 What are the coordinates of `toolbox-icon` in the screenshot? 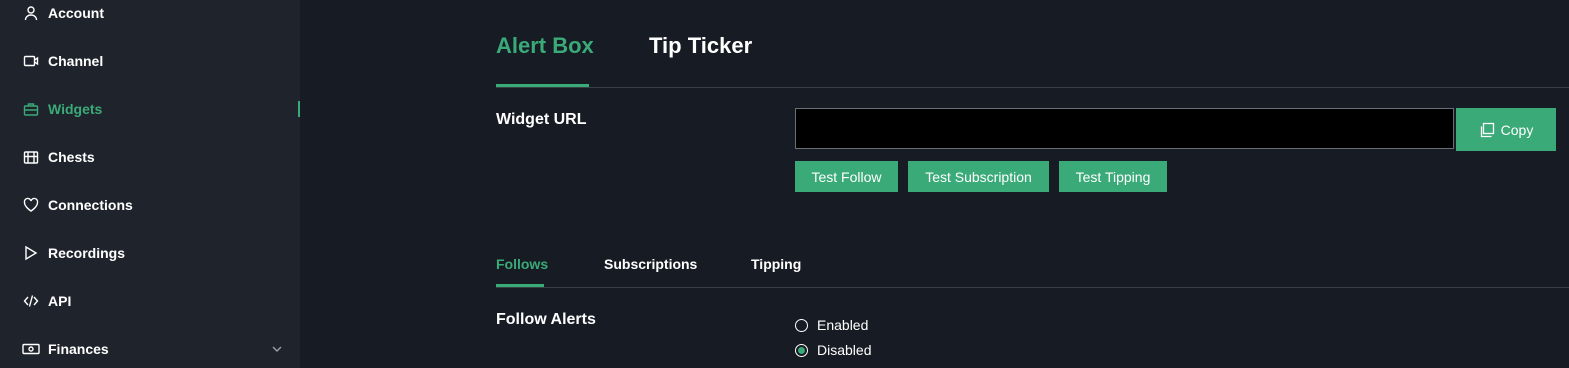 It's located at (31, 109).